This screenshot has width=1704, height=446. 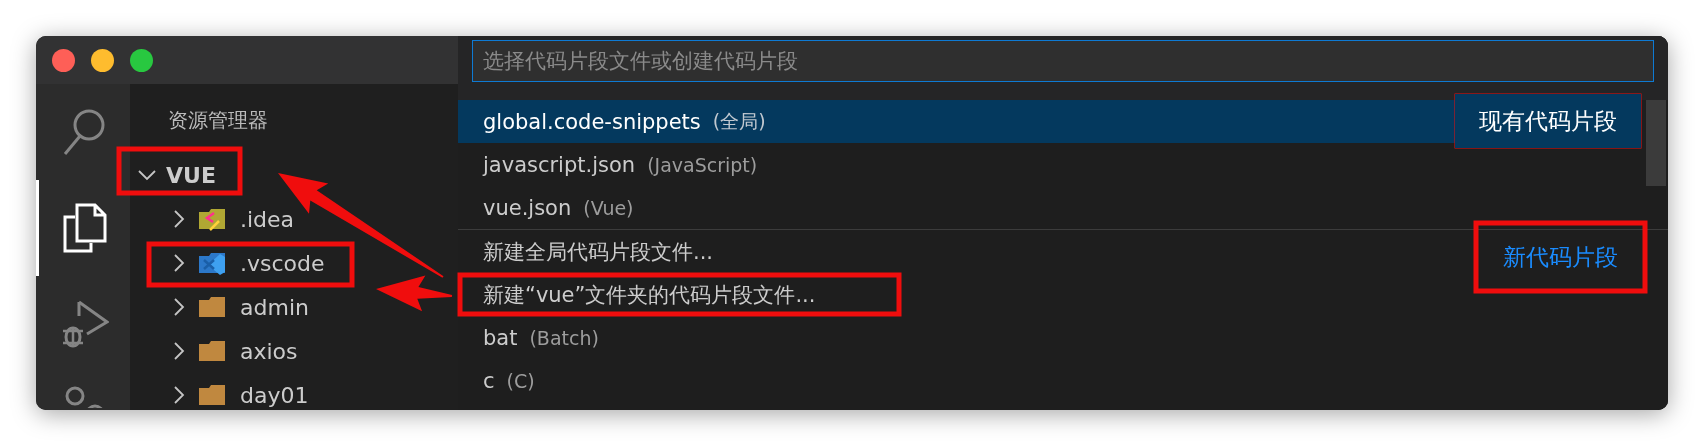 I want to click on annotation-label: 现有代码片段, so click(x=1548, y=121).